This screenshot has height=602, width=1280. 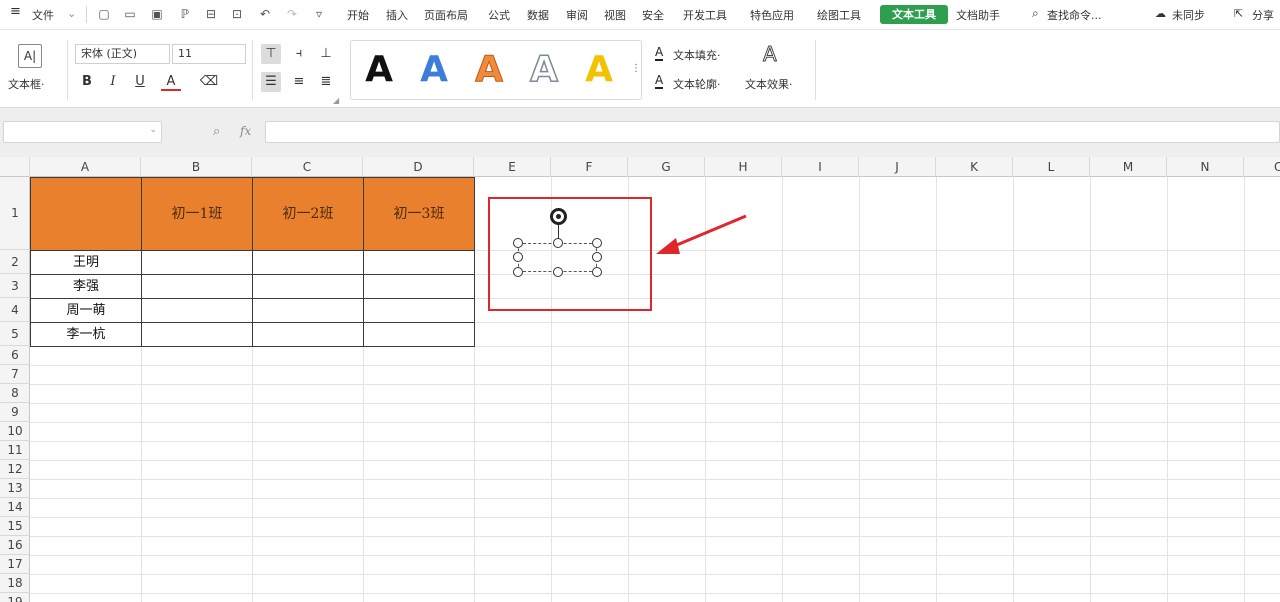 I want to click on table-cell-d4, so click(x=419, y=310).